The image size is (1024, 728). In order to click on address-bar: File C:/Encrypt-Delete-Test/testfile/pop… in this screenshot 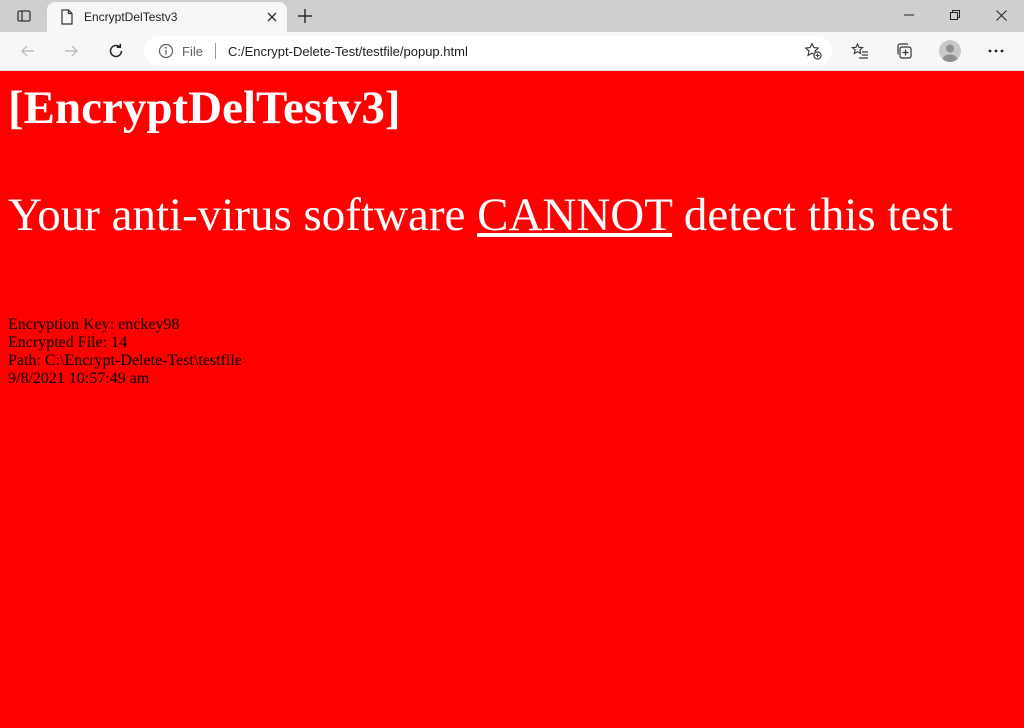, I will do `click(488, 51)`.